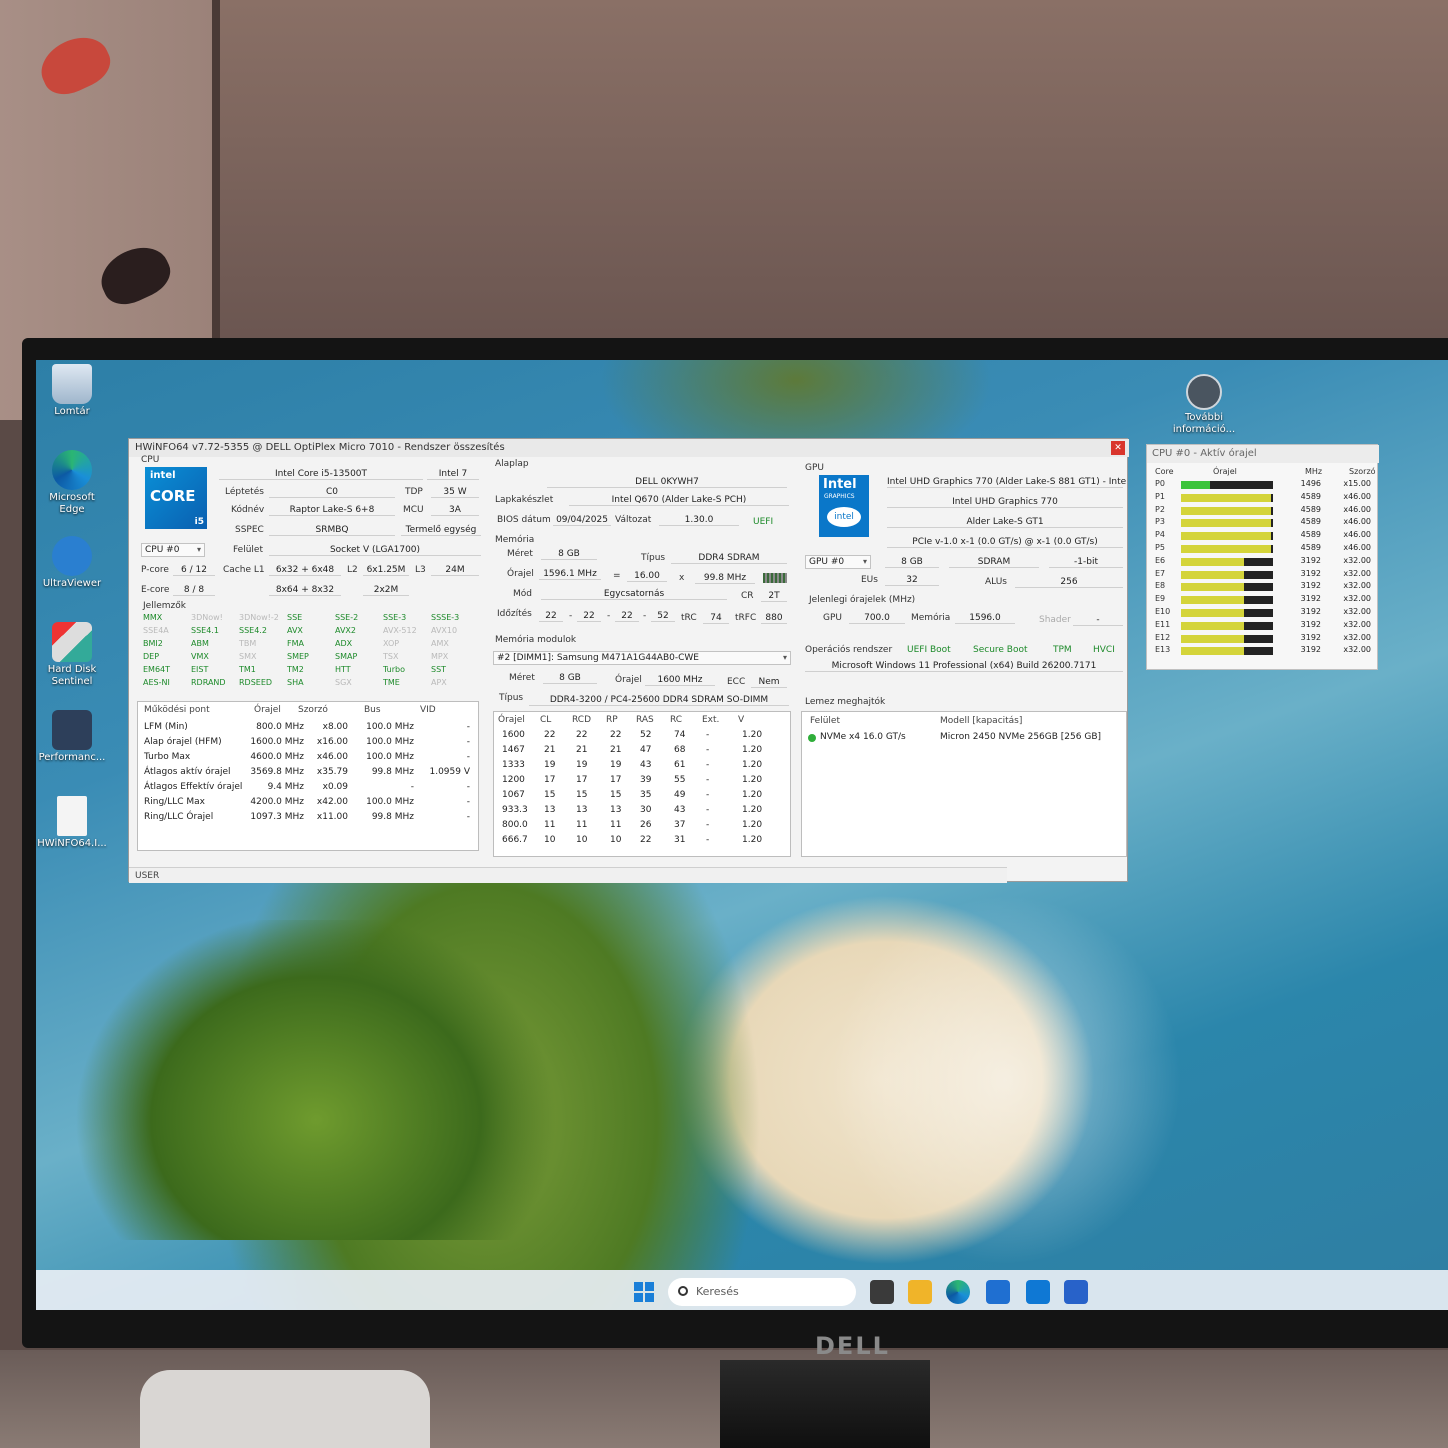 This screenshot has height=1448, width=1448. What do you see at coordinates (305, 570) in the screenshot?
I see `cpu-pcore-l1: 6x32 + 6x48` at bounding box center [305, 570].